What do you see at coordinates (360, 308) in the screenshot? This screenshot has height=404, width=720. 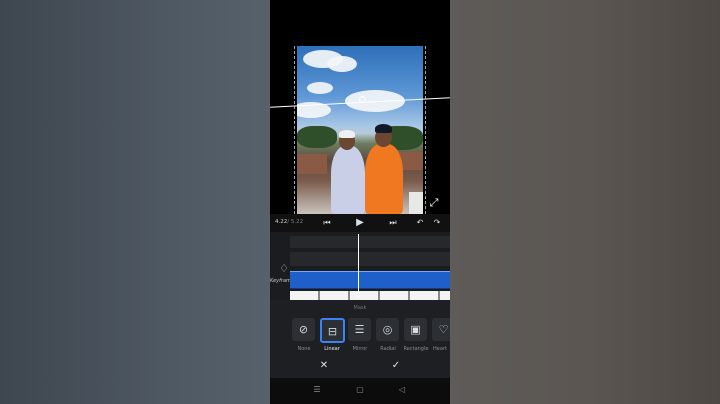 I see `mask-panel-title: Mask` at bounding box center [360, 308].